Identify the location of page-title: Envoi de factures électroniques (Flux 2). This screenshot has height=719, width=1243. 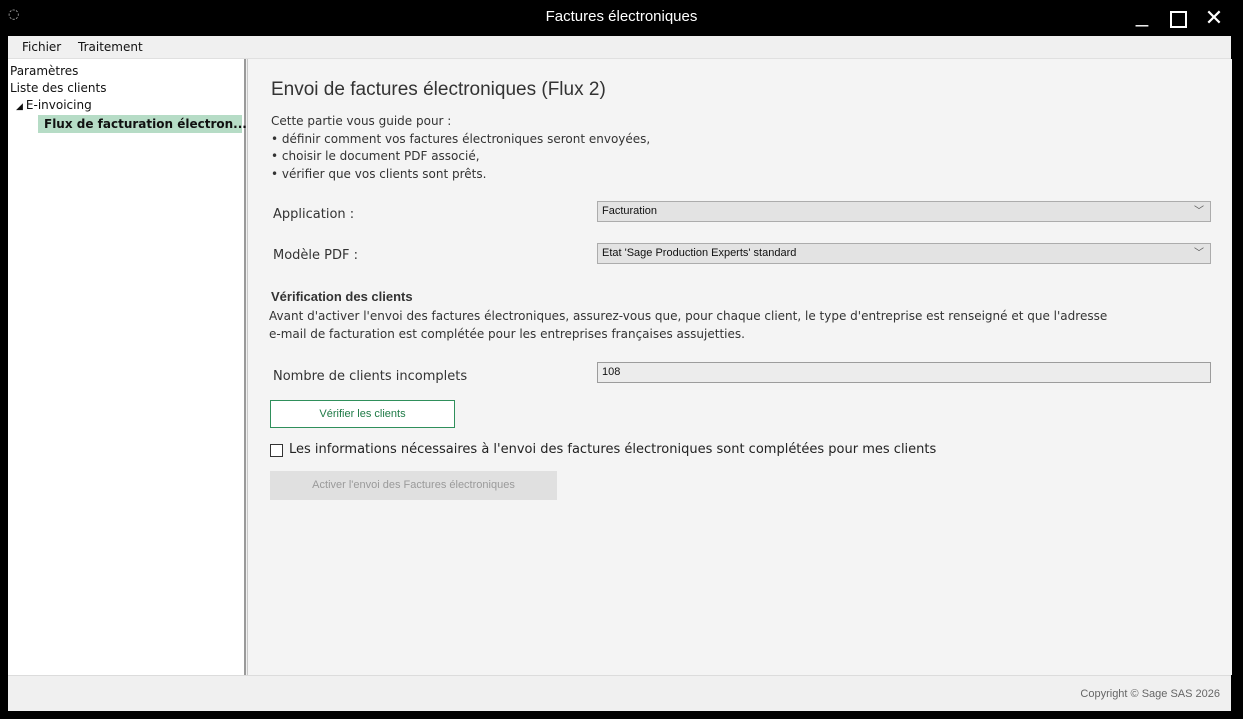
(438, 89).